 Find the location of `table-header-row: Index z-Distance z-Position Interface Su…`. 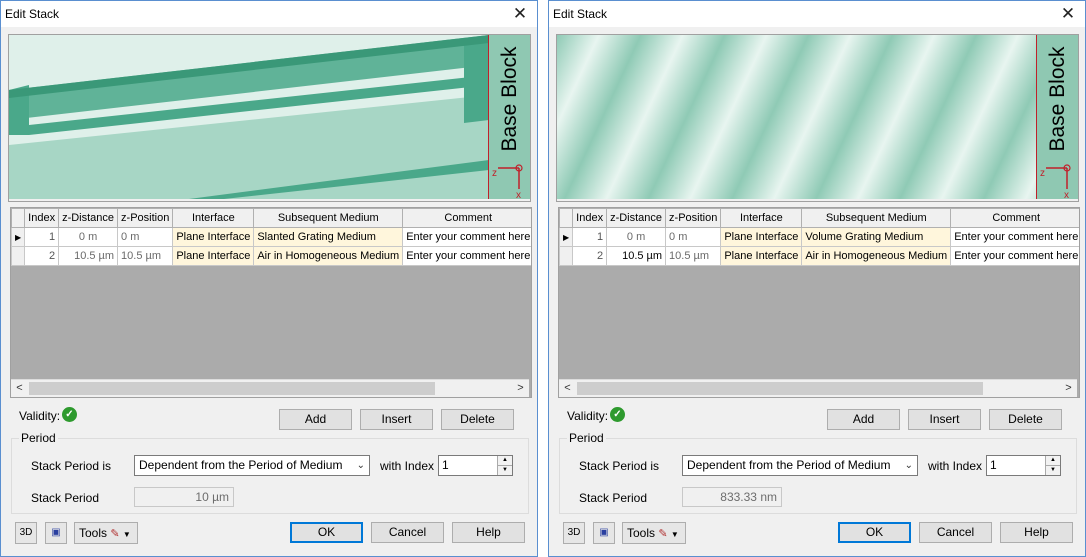

table-header-row: Index z-Distance z-Position Interface Su… is located at coordinates (271, 218).